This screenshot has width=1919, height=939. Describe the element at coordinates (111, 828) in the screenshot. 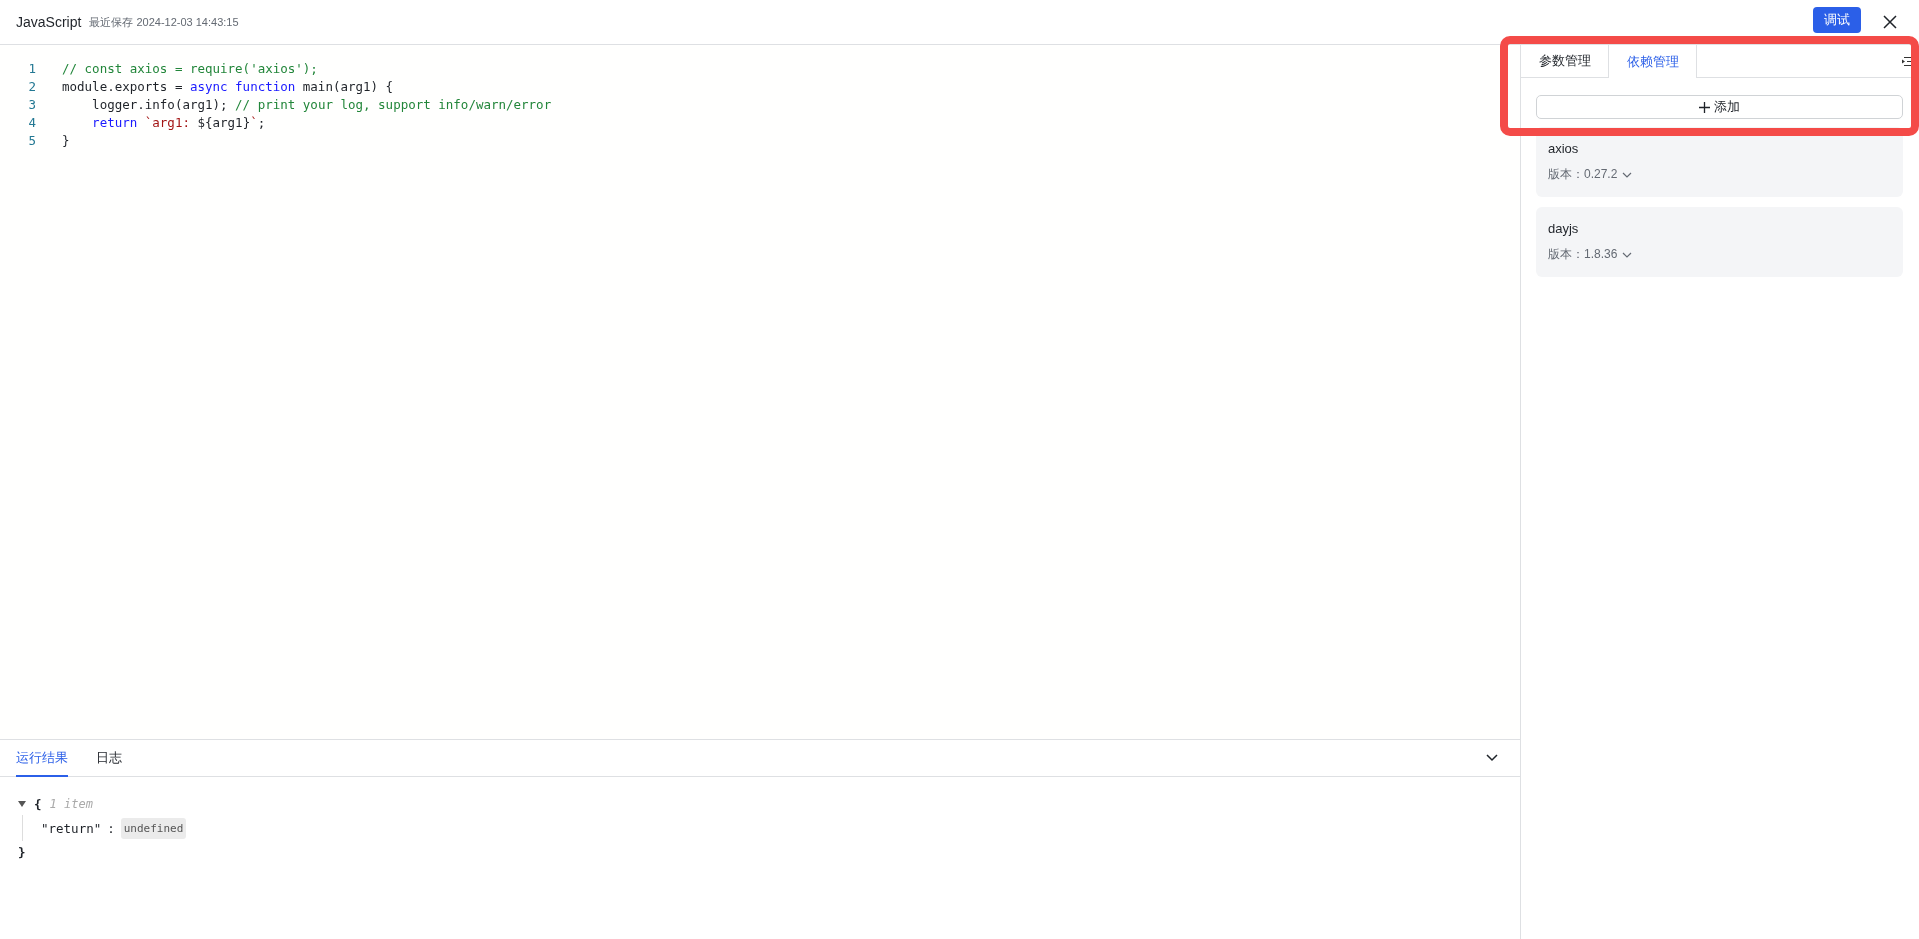

I see `json-colon: :` at that location.